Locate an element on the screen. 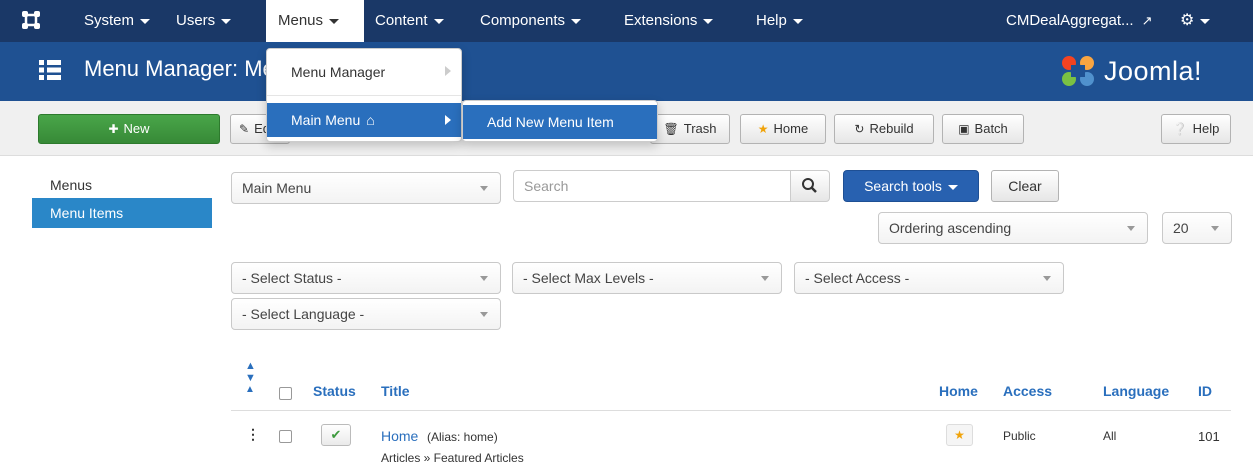  column-id: ID is located at coordinates (1205, 391).